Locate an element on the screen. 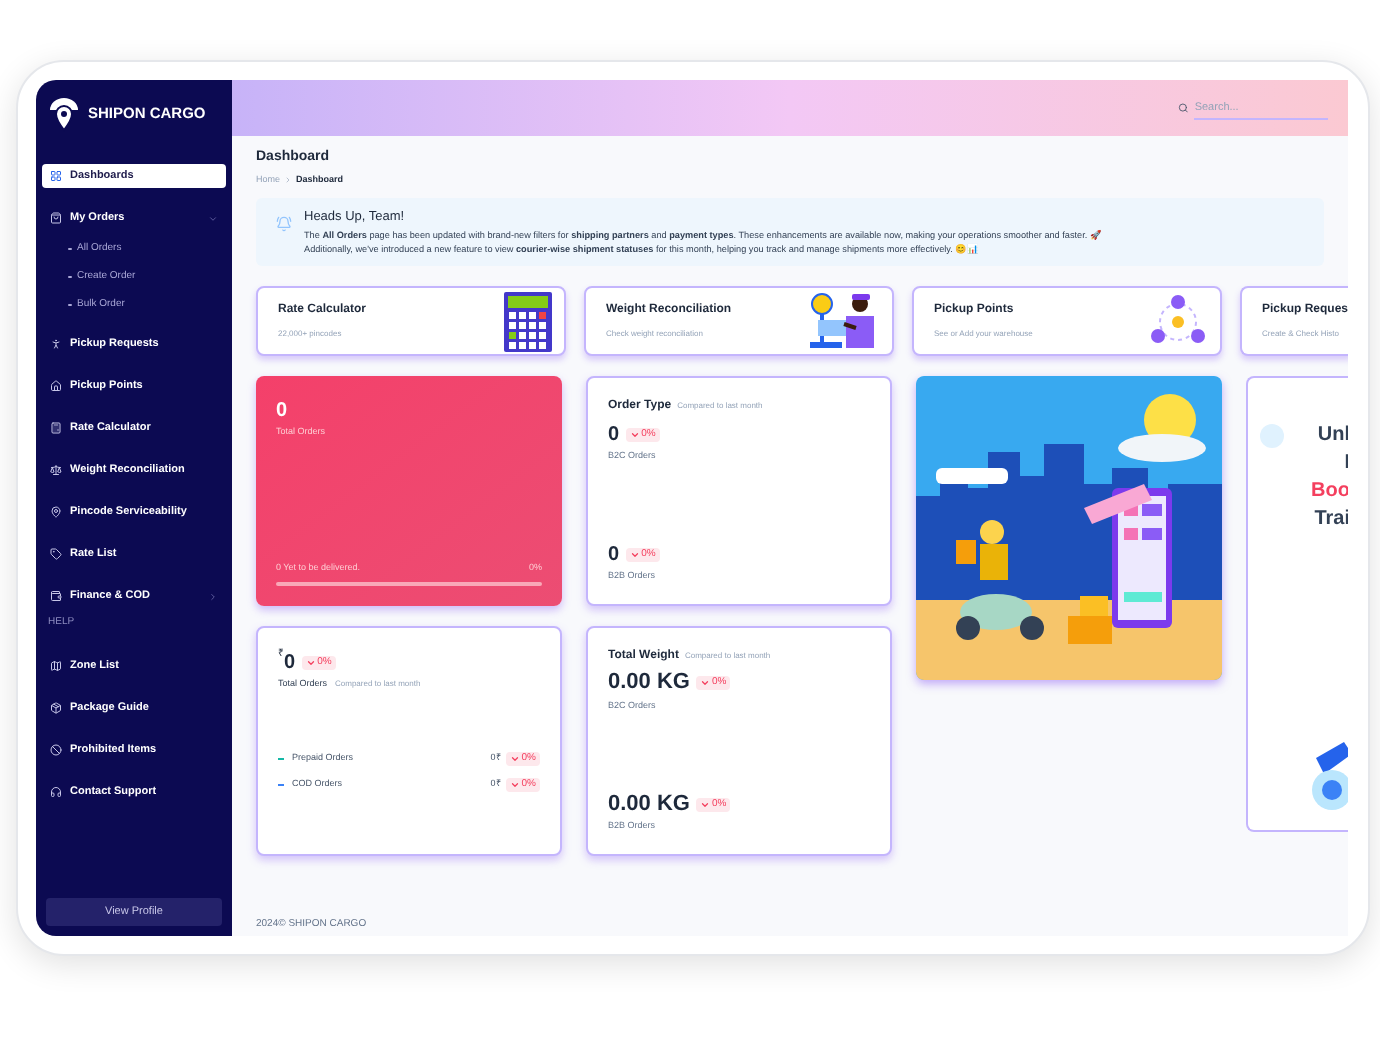 The image size is (1380, 1040). scale-icon is located at coordinates (56, 470).